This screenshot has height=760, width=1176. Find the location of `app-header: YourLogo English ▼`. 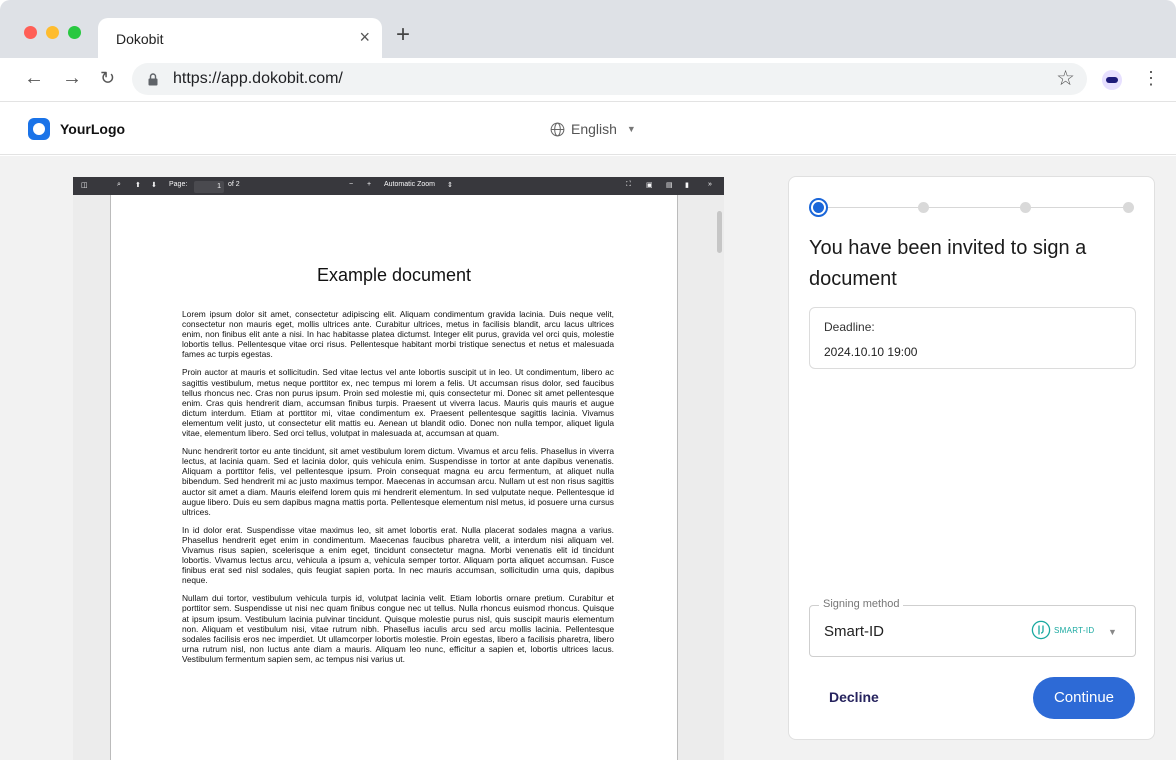

app-header: YourLogo English ▼ is located at coordinates (588, 129).